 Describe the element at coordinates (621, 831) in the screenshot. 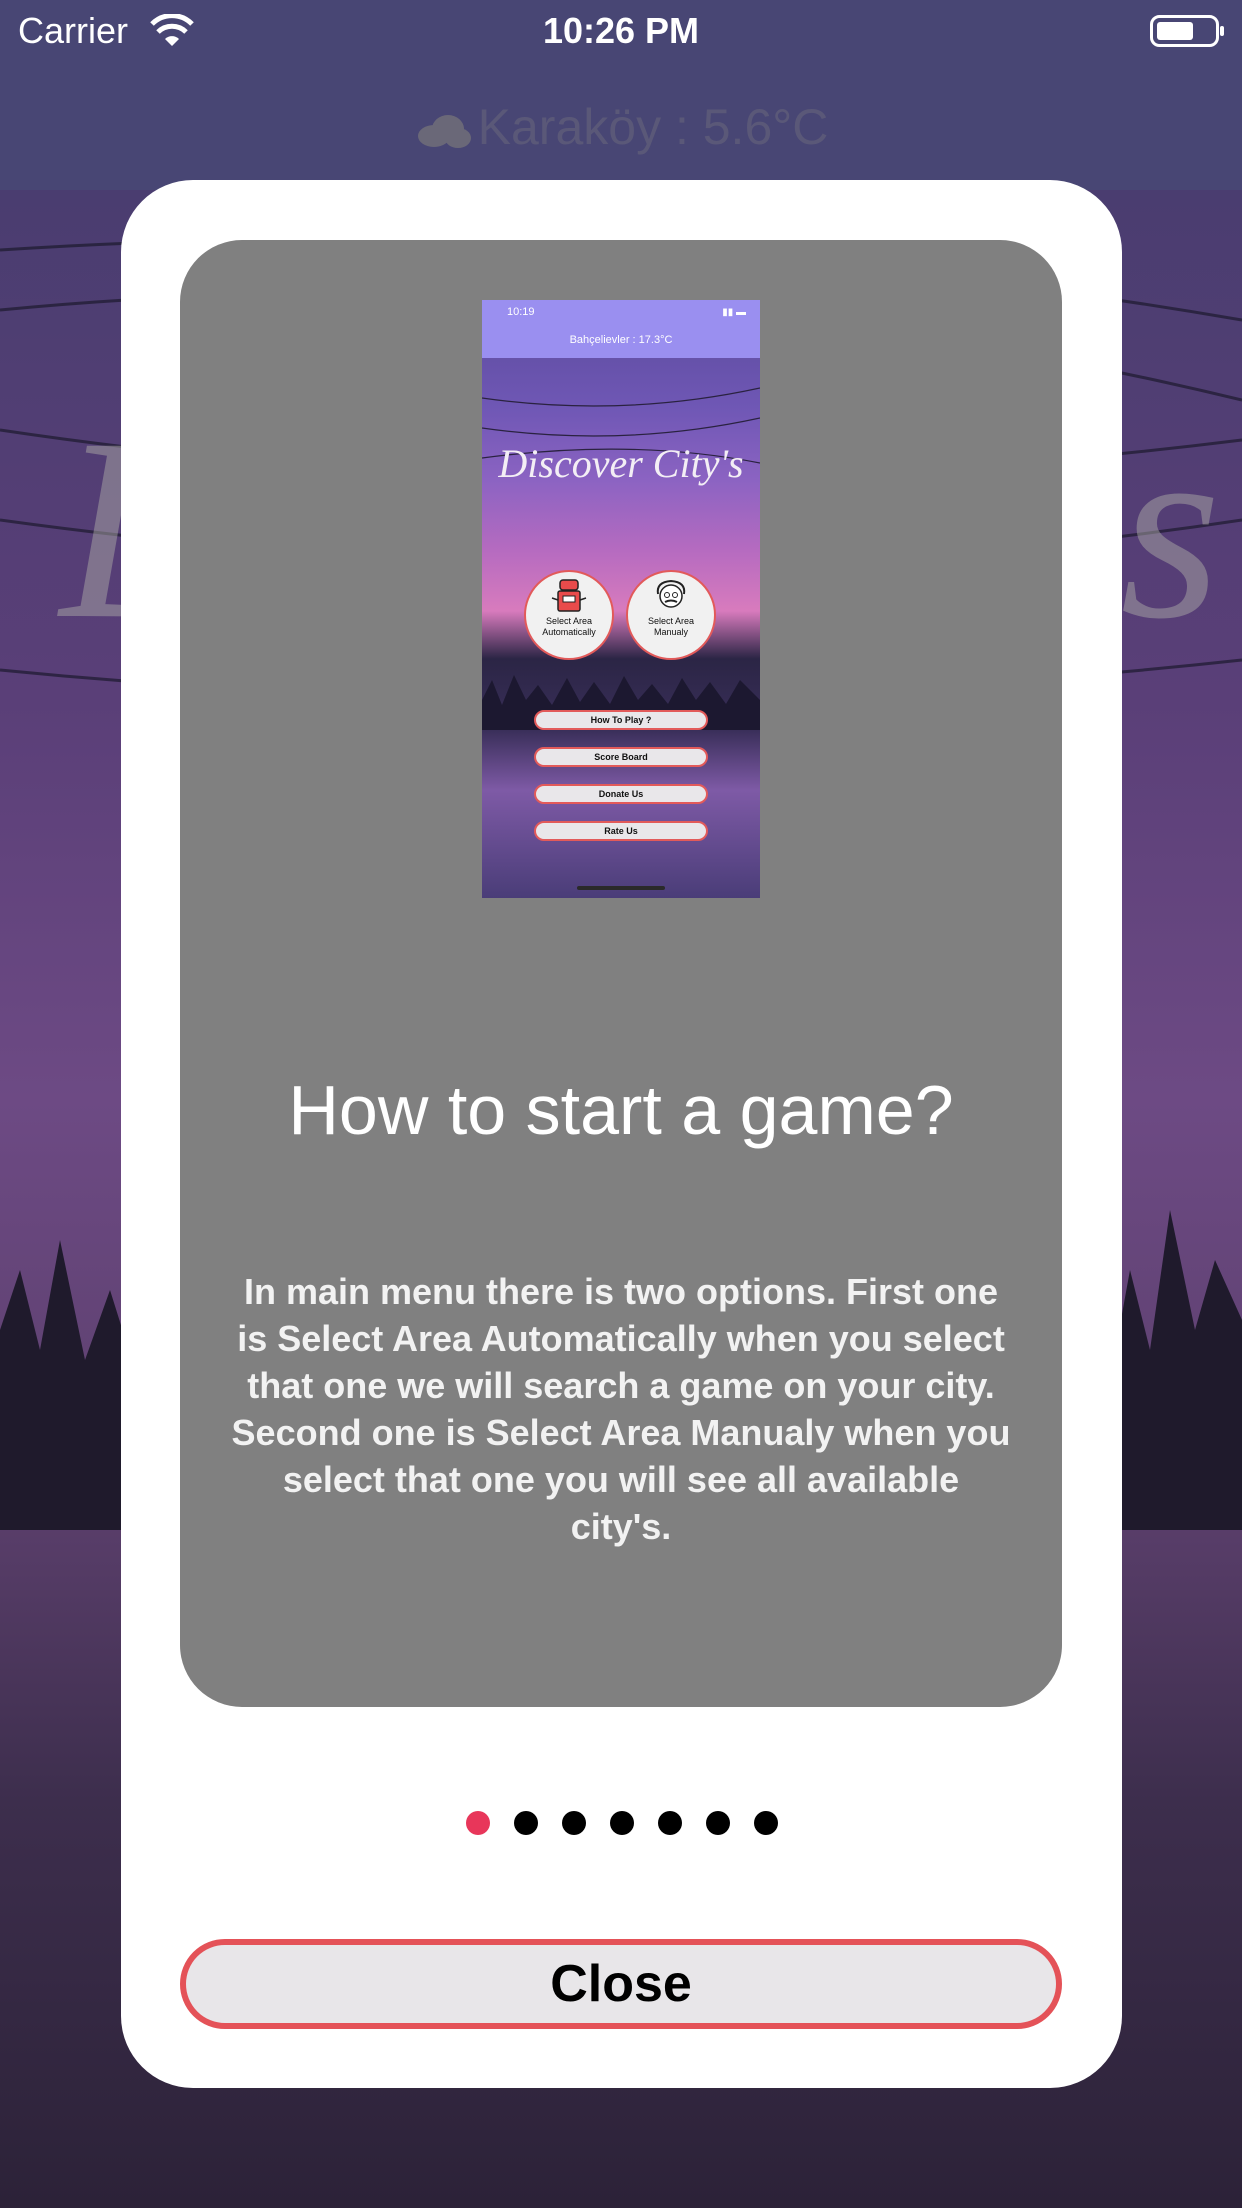

I see `preview-rate-button: Rate Us` at that location.